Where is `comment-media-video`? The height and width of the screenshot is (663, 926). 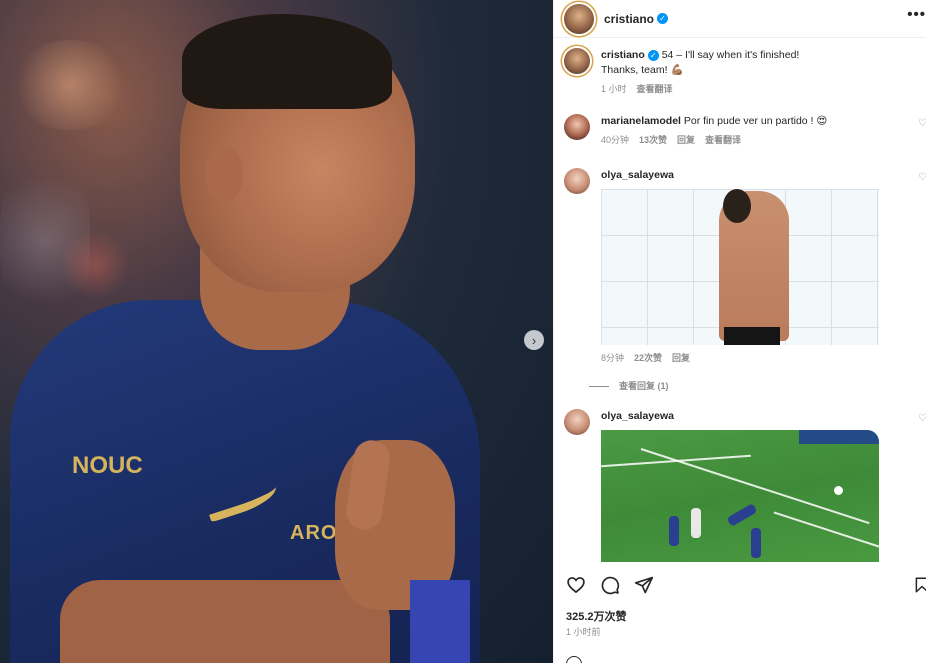 comment-media-video is located at coordinates (740, 496).